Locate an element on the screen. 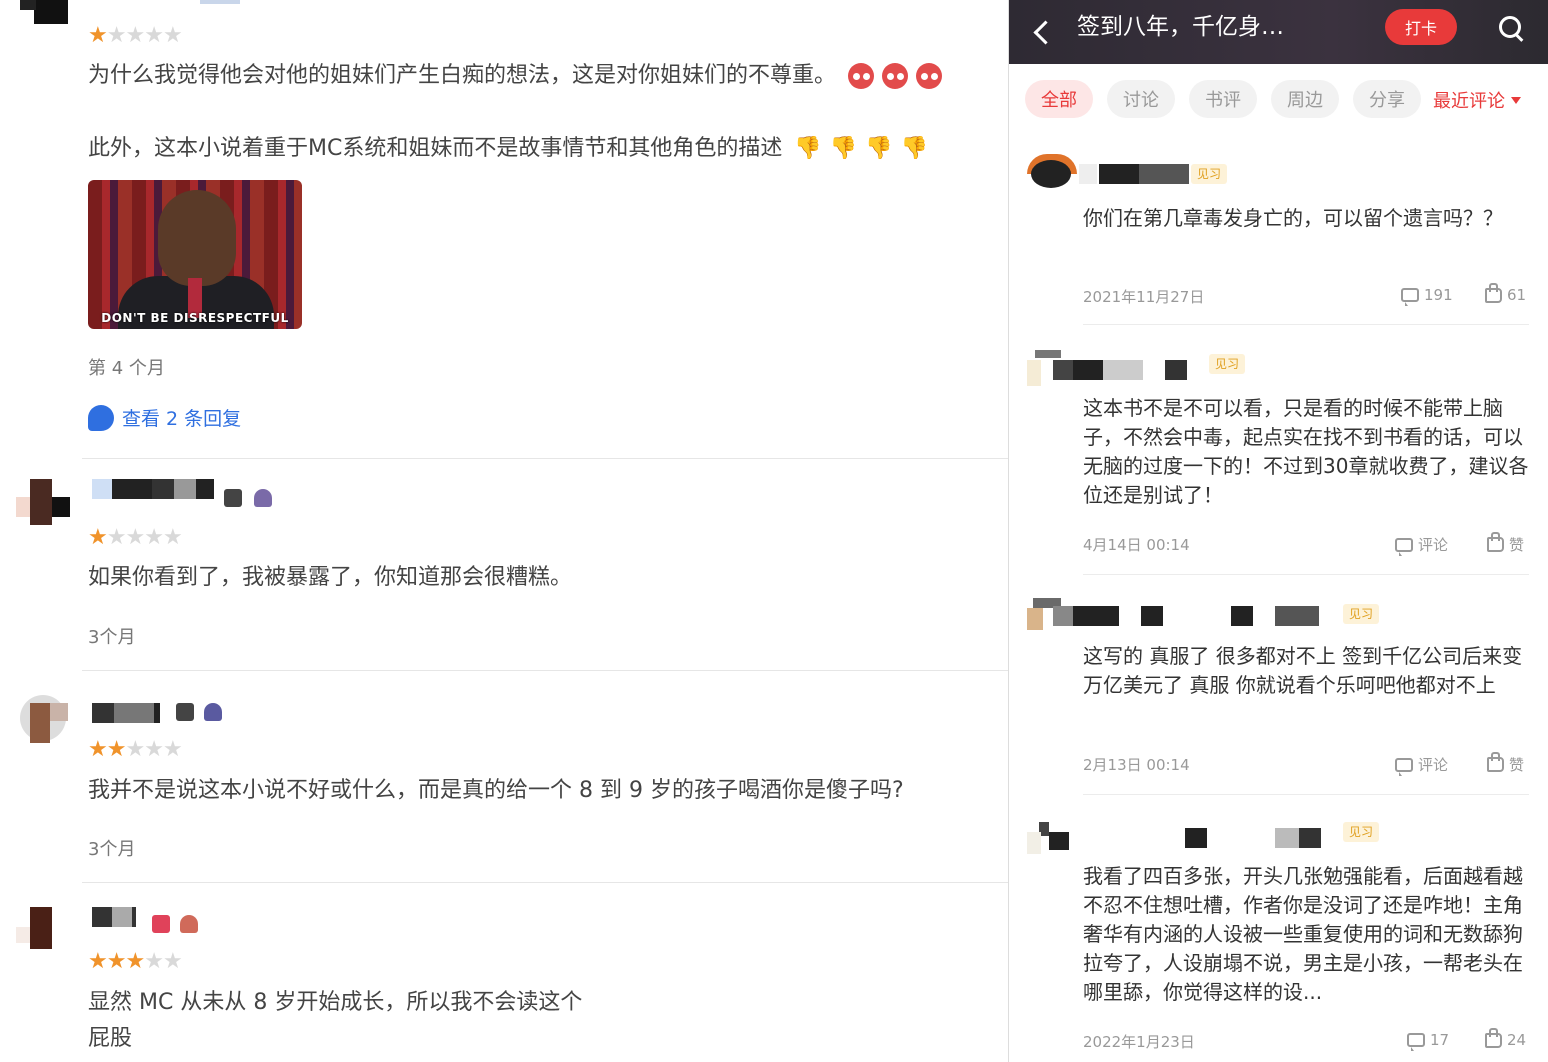 The height and width of the screenshot is (1062, 1548). tab-all: 全部 is located at coordinates (1059, 99).